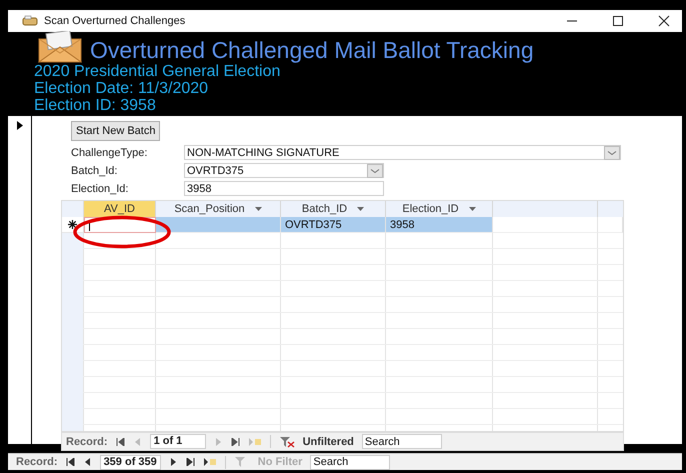 The height and width of the screenshot is (473, 686). What do you see at coordinates (115, 21) in the screenshot?
I see `window-title: Scan Overturned Challenges` at bounding box center [115, 21].